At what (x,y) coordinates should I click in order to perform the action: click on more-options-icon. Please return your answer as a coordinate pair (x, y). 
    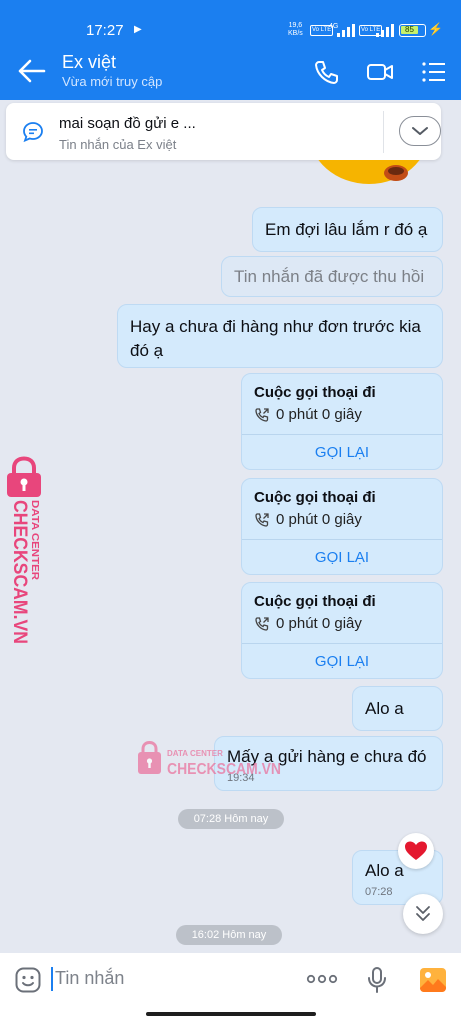
    Looking at the image, I should click on (322, 979).